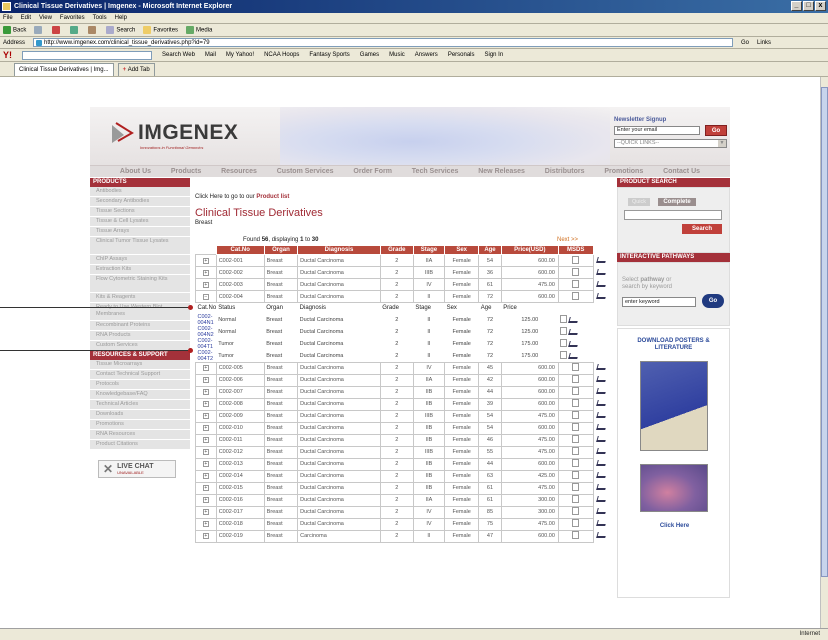 The height and width of the screenshot is (640, 828). What do you see at coordinates (14, 30) in the screenshot?
I see `back-button: Back` at bounding box center [14, 30].